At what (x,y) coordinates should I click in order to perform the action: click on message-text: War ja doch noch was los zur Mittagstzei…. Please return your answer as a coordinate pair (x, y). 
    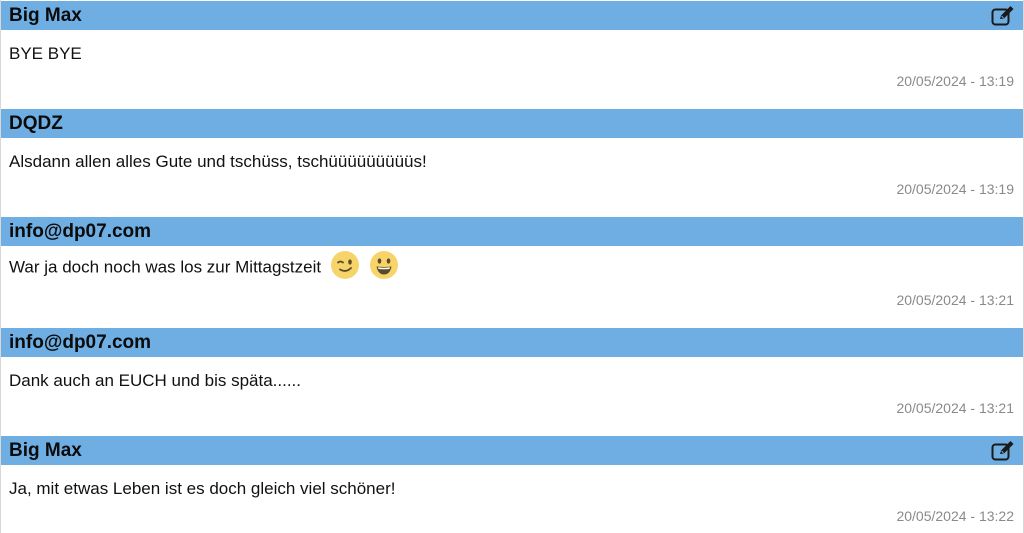
    Looking at the image, I should click on (165, 267).